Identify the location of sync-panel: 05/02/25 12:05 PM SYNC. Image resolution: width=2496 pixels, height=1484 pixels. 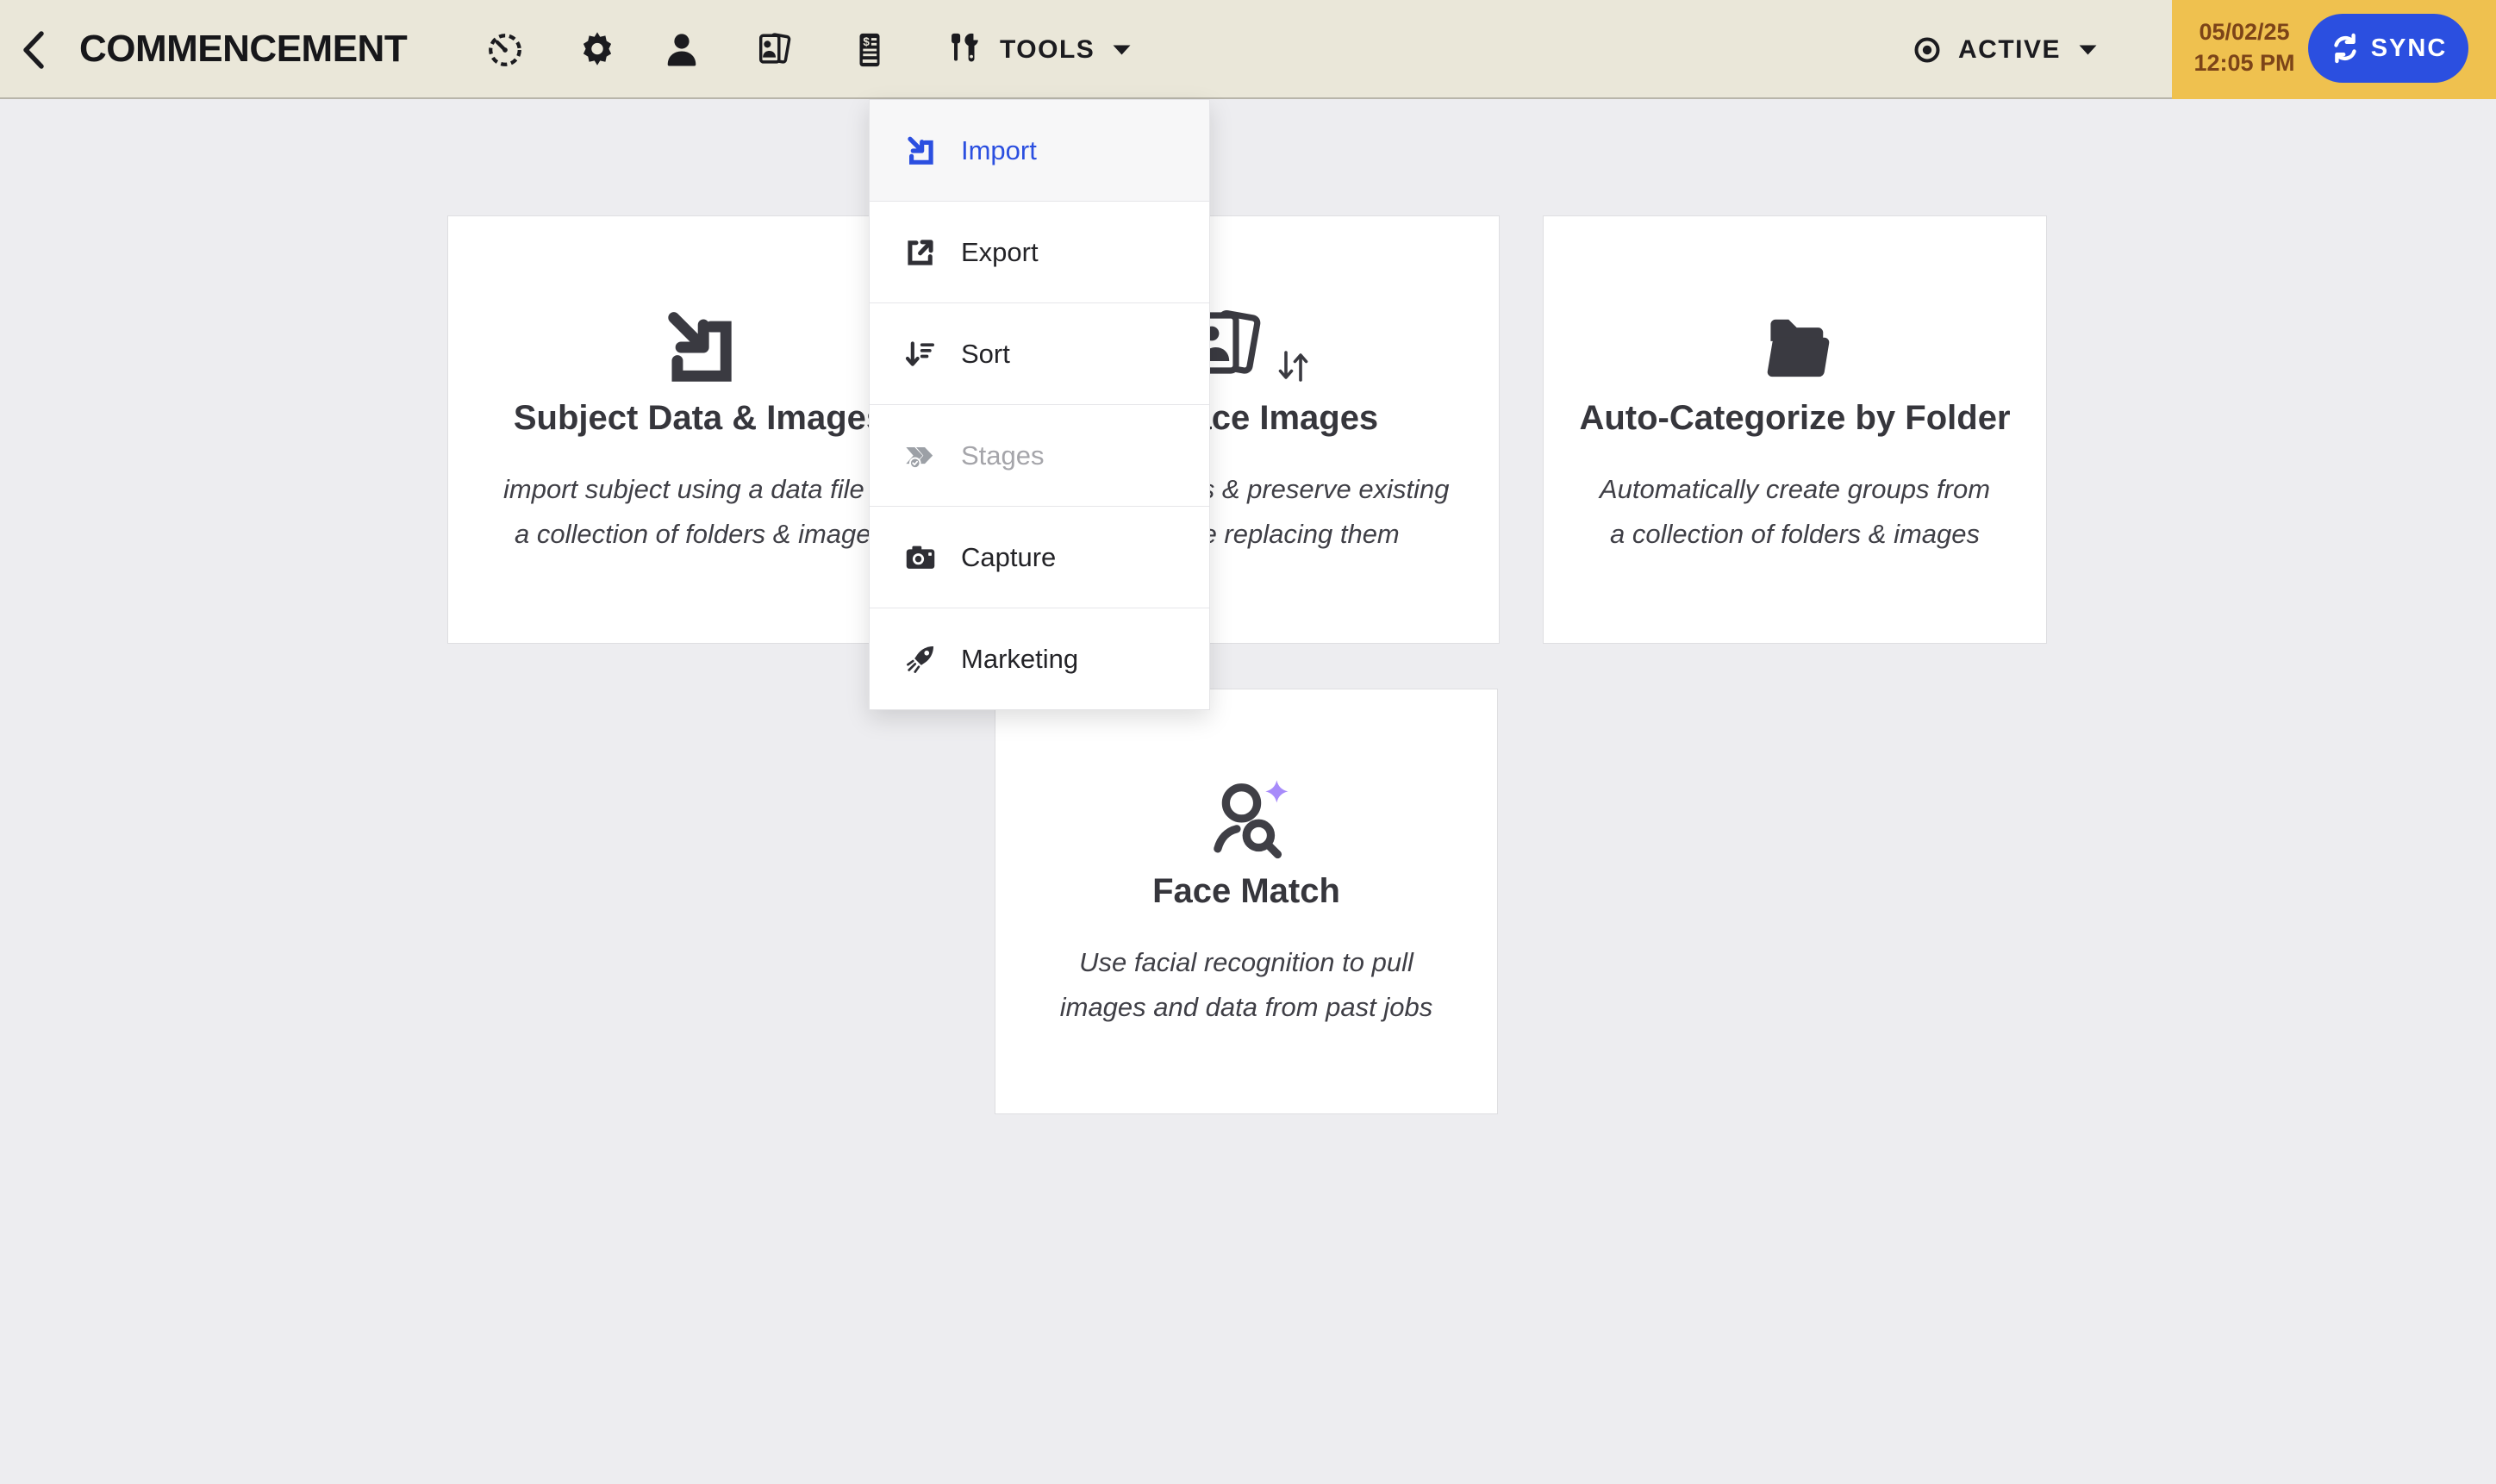
(2334, 49).